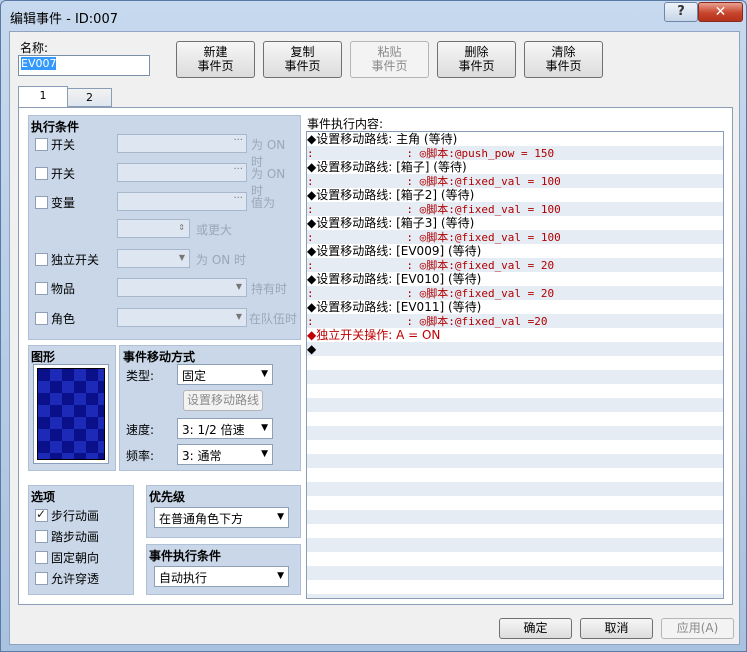  I want to click on new-page-button: 新建 事件页, so click(215, 59).